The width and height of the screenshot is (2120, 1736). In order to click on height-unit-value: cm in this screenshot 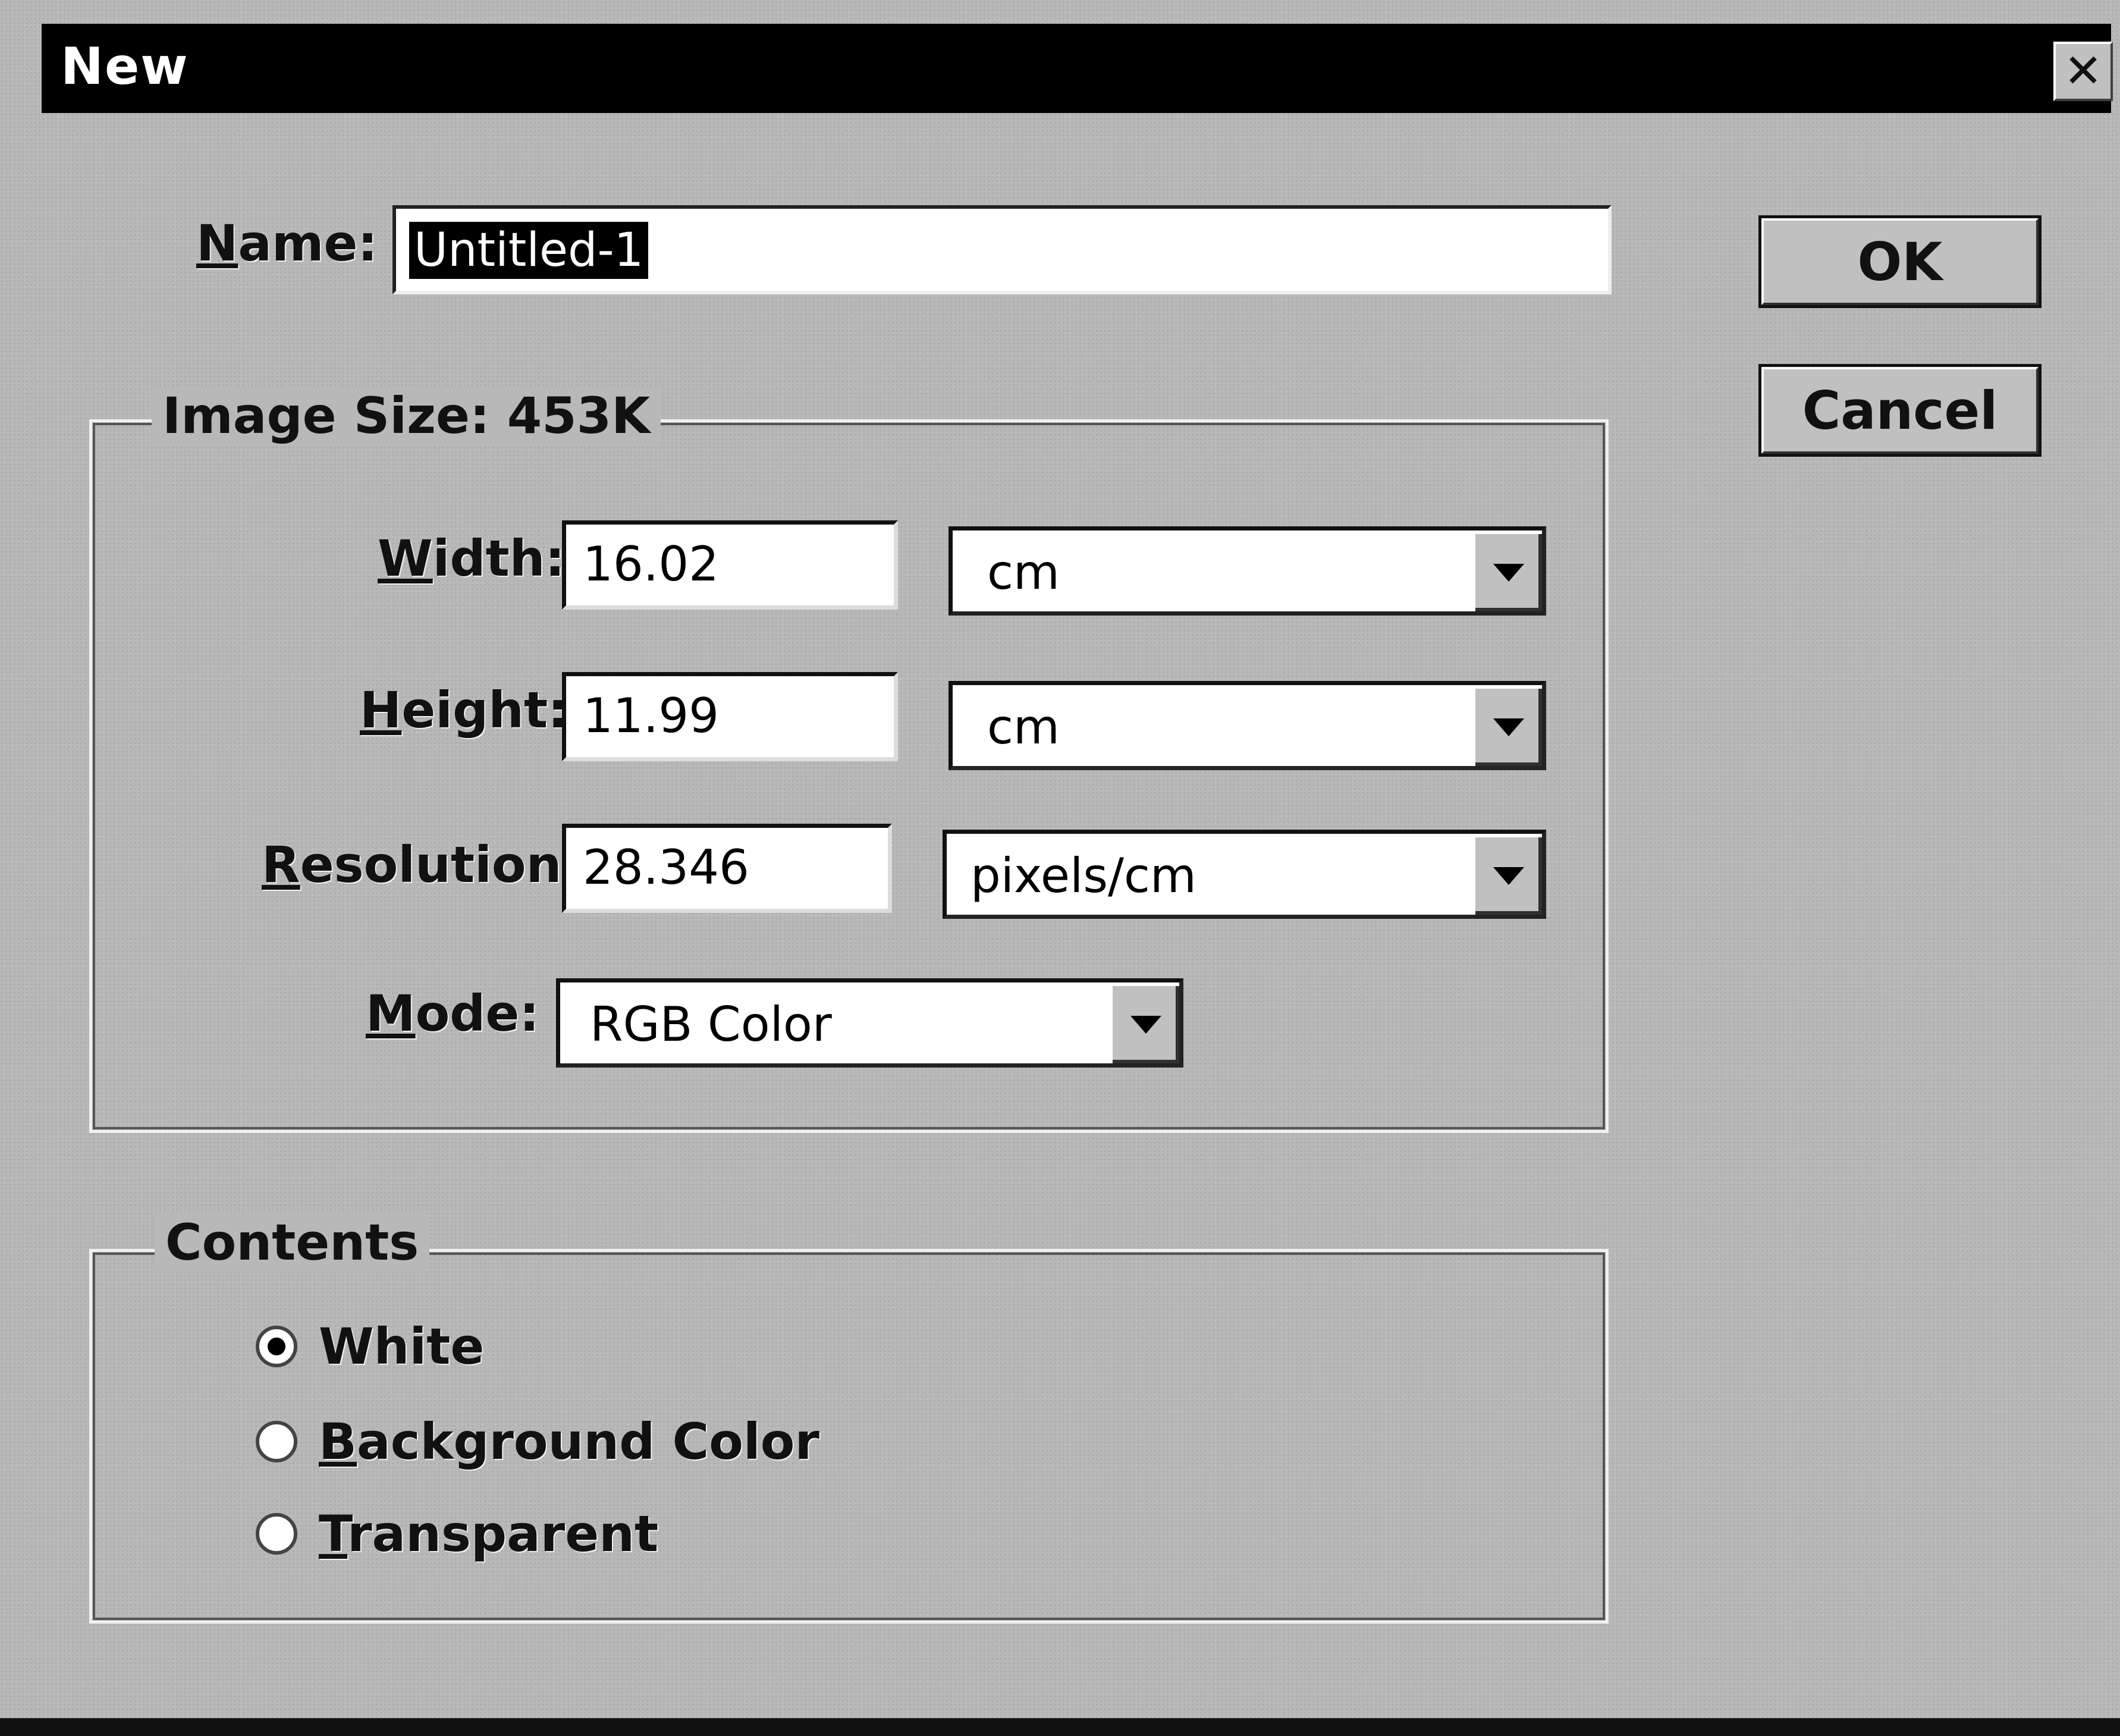, I will do `click(1023, 727)`.